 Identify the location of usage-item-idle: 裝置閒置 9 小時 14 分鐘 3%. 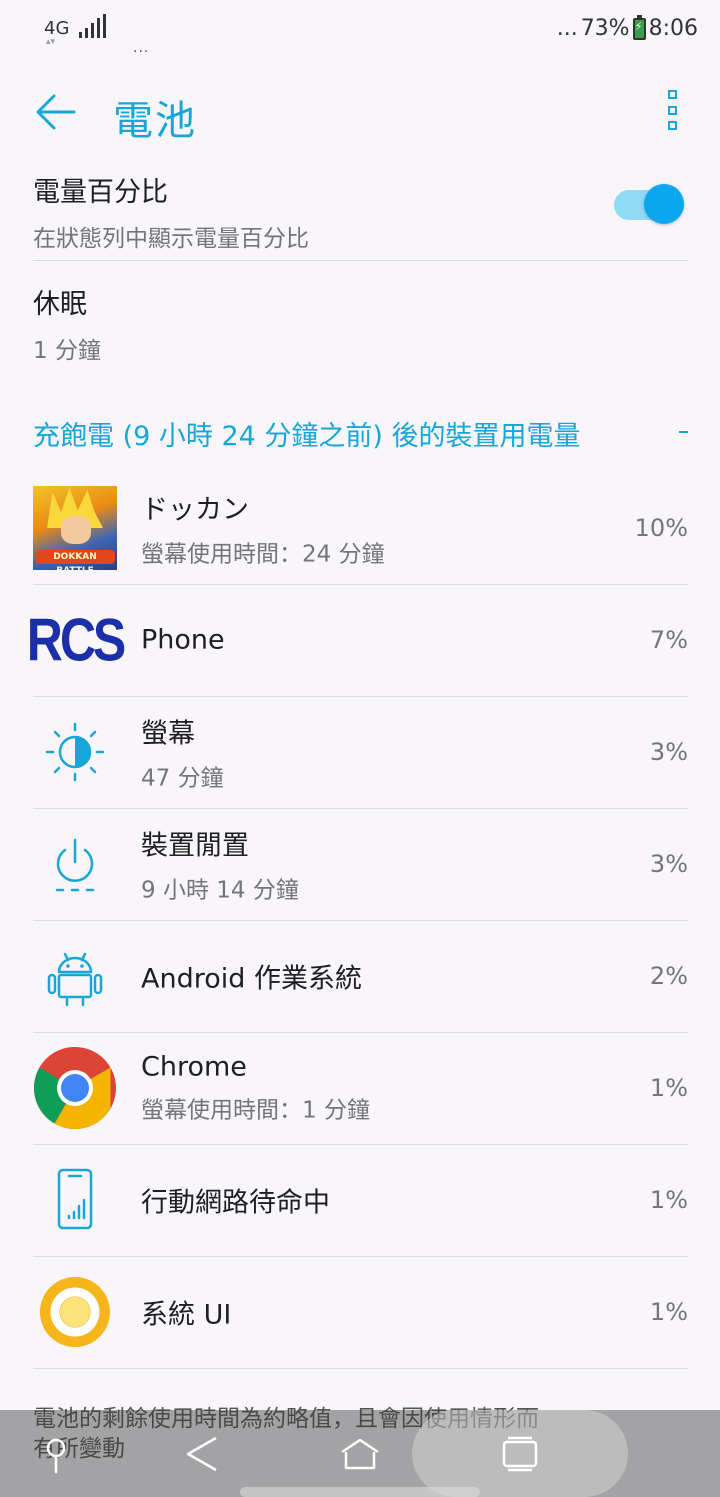
(360, 864).